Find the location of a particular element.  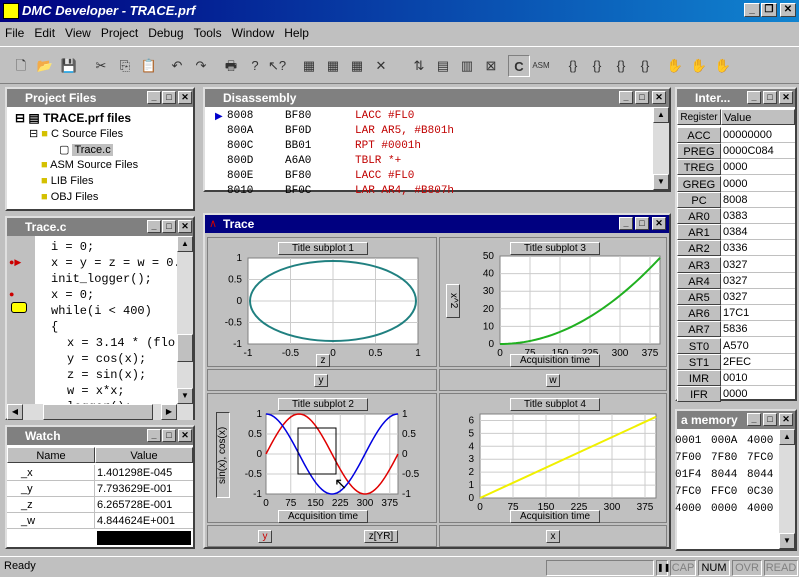

source-line: z = sin(x); is located at coordinates (122, 375).